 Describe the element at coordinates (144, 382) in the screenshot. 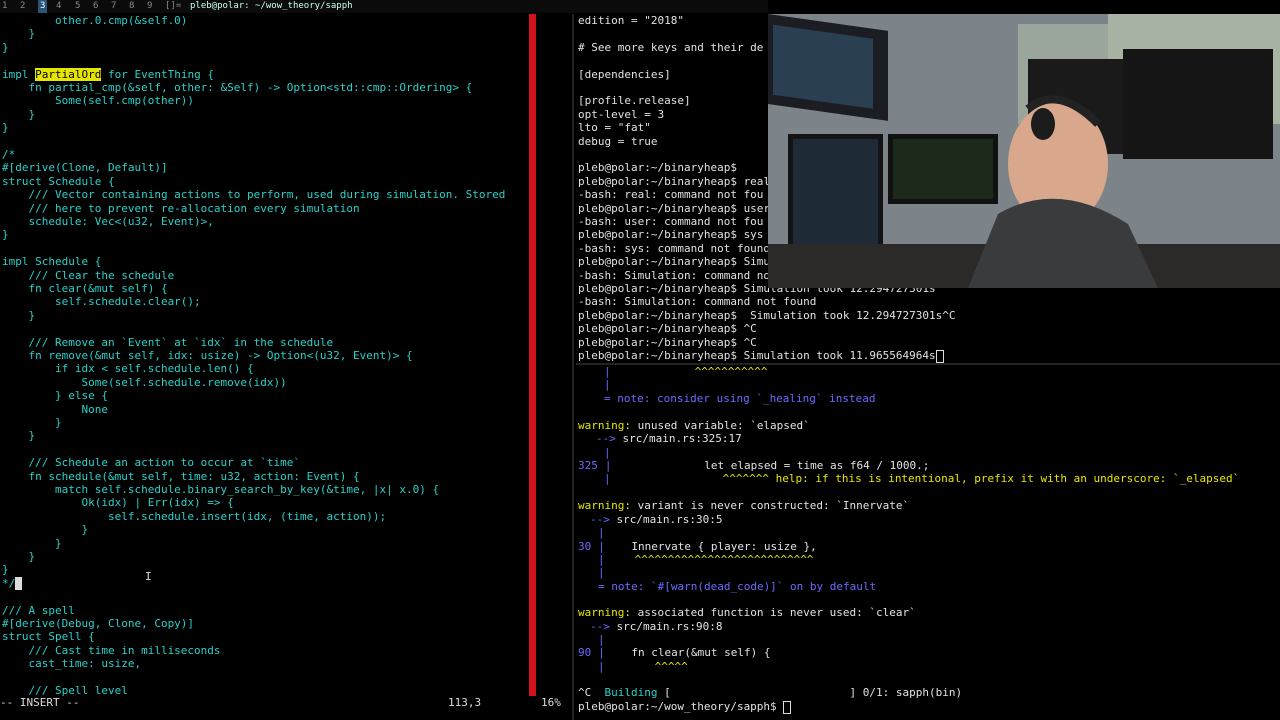

I see `code-line: Some(self.schedule.remove(idx))` at that location.